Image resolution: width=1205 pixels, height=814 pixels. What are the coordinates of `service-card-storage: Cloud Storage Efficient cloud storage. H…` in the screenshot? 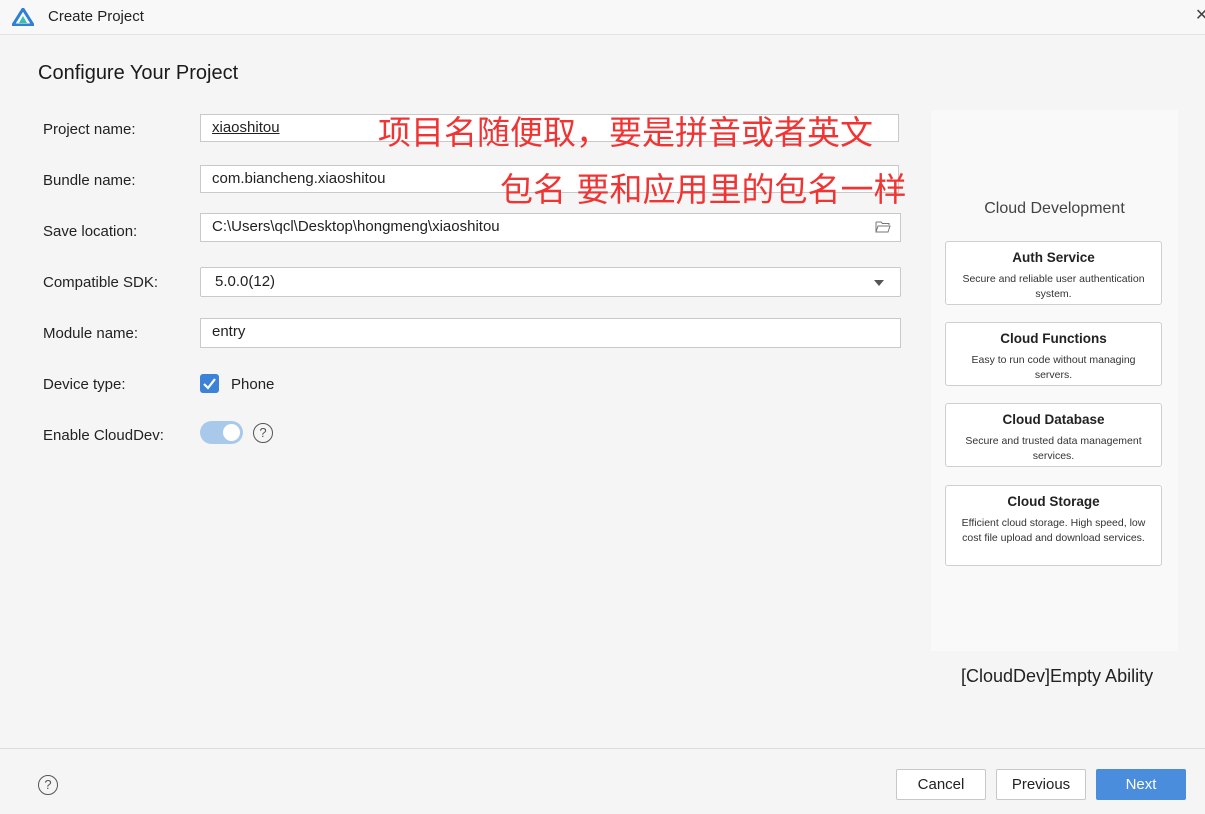 It's located at (1053, 525).